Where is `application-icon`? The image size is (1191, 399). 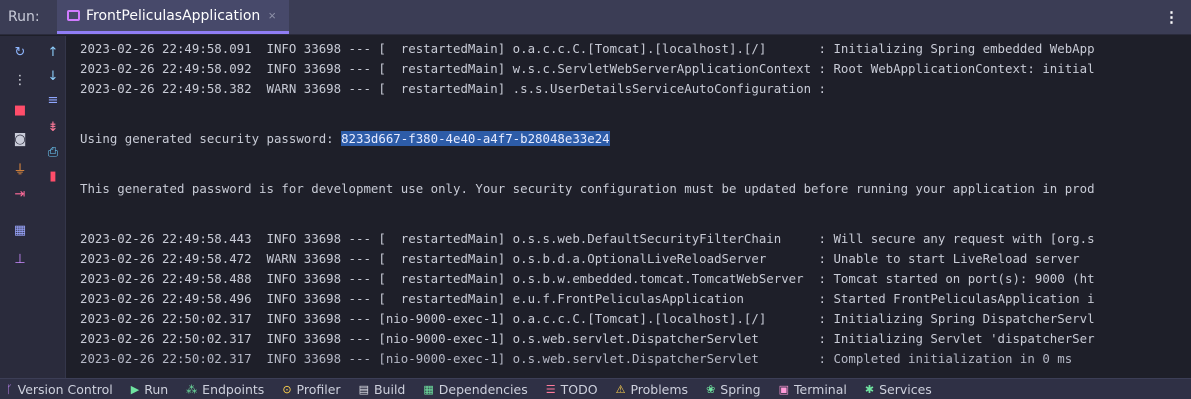
application-icon is located at coordinates (73, 15).